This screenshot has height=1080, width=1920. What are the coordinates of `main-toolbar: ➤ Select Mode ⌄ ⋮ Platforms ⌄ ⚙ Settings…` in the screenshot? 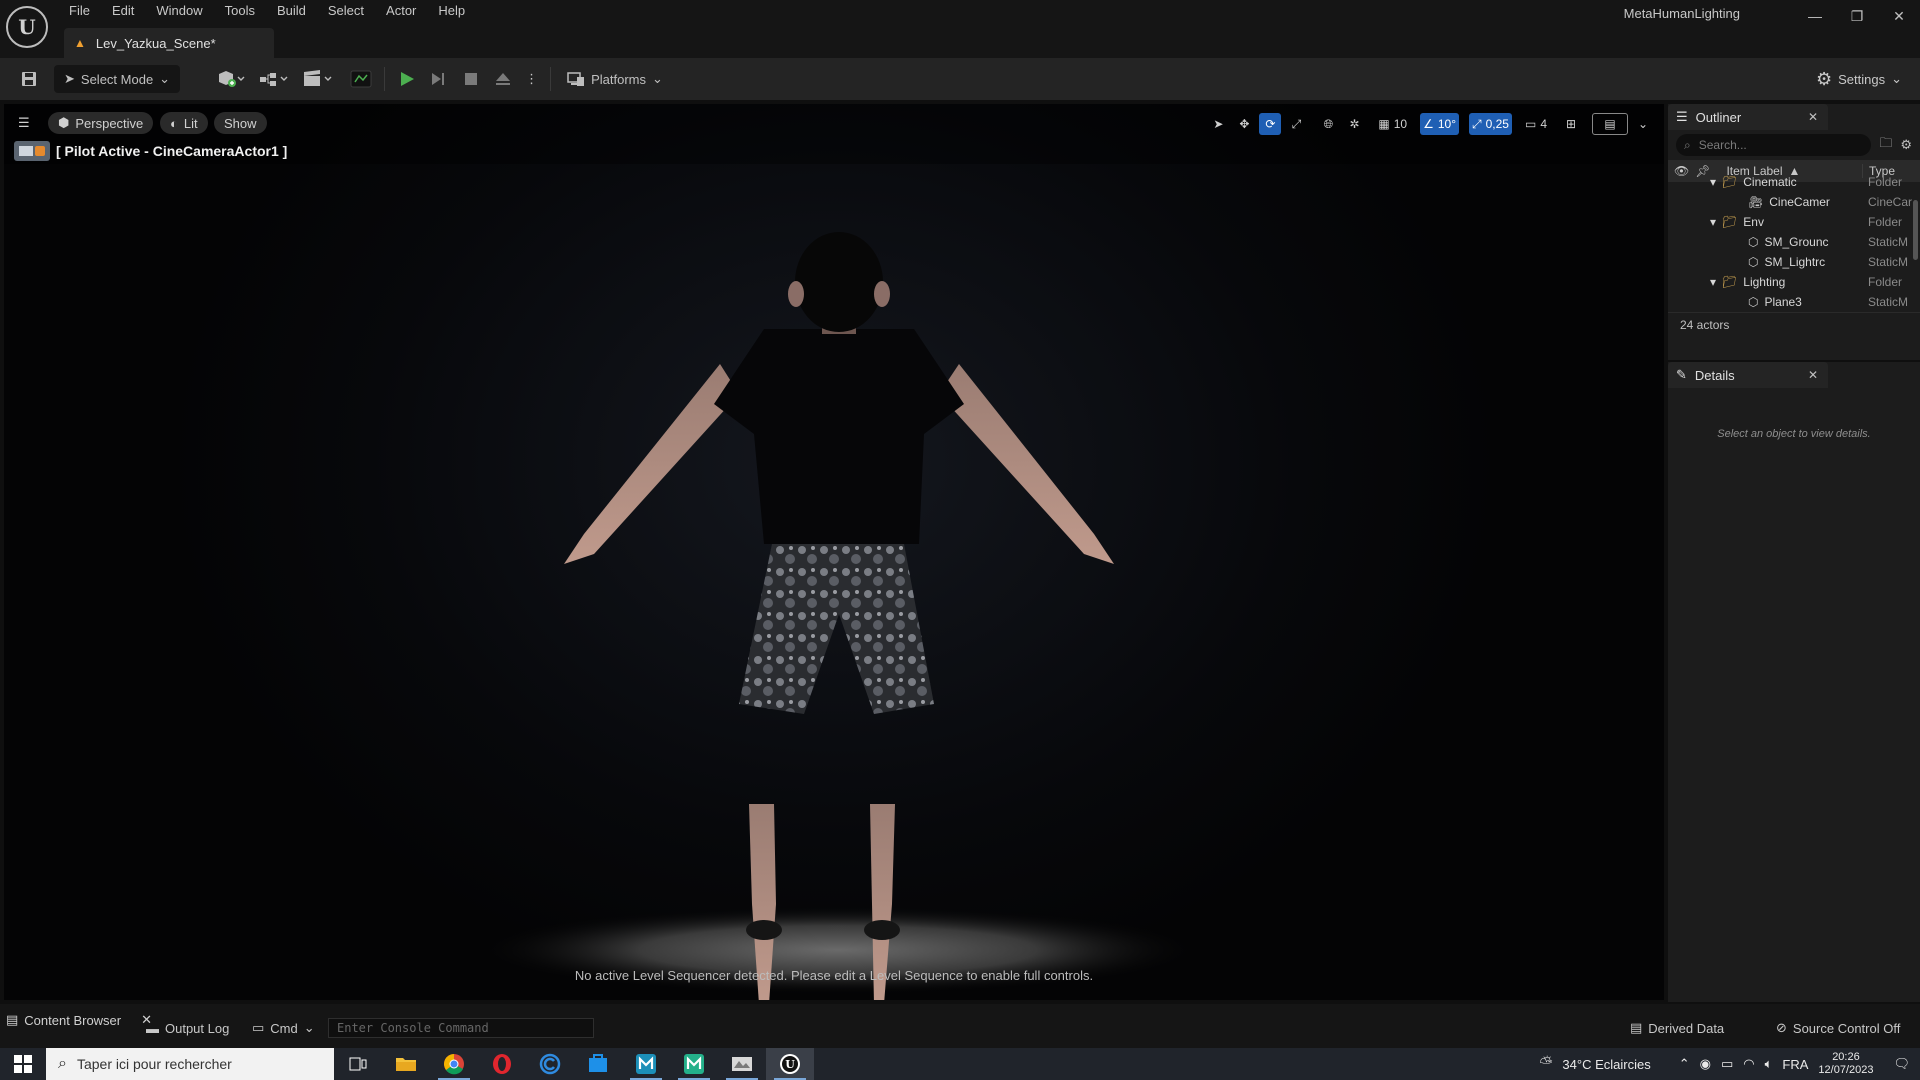 It's located at (960, 79).